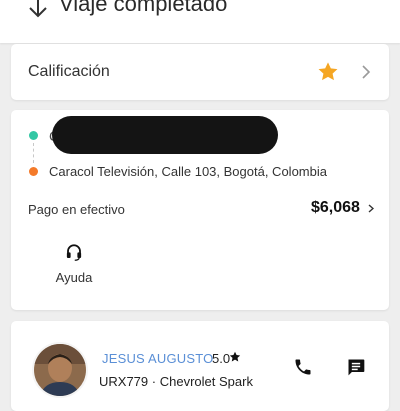 Image resolution: width=400 pixels, height=411 pixels. Describe the element at coordinates (60, 370) in the screenshot. I see `driver-avatar` at that location.